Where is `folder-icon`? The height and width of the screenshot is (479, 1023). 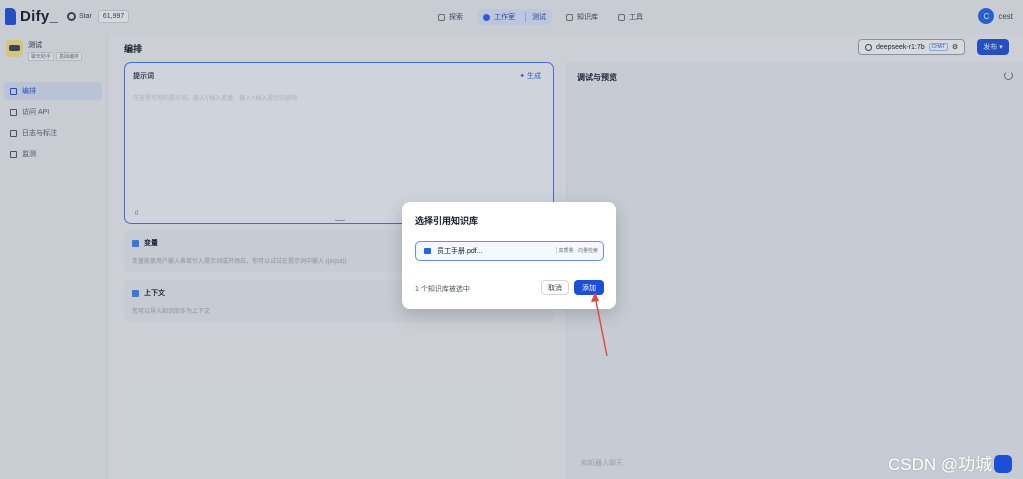 folder-icon is located at coordinates (427, 251).